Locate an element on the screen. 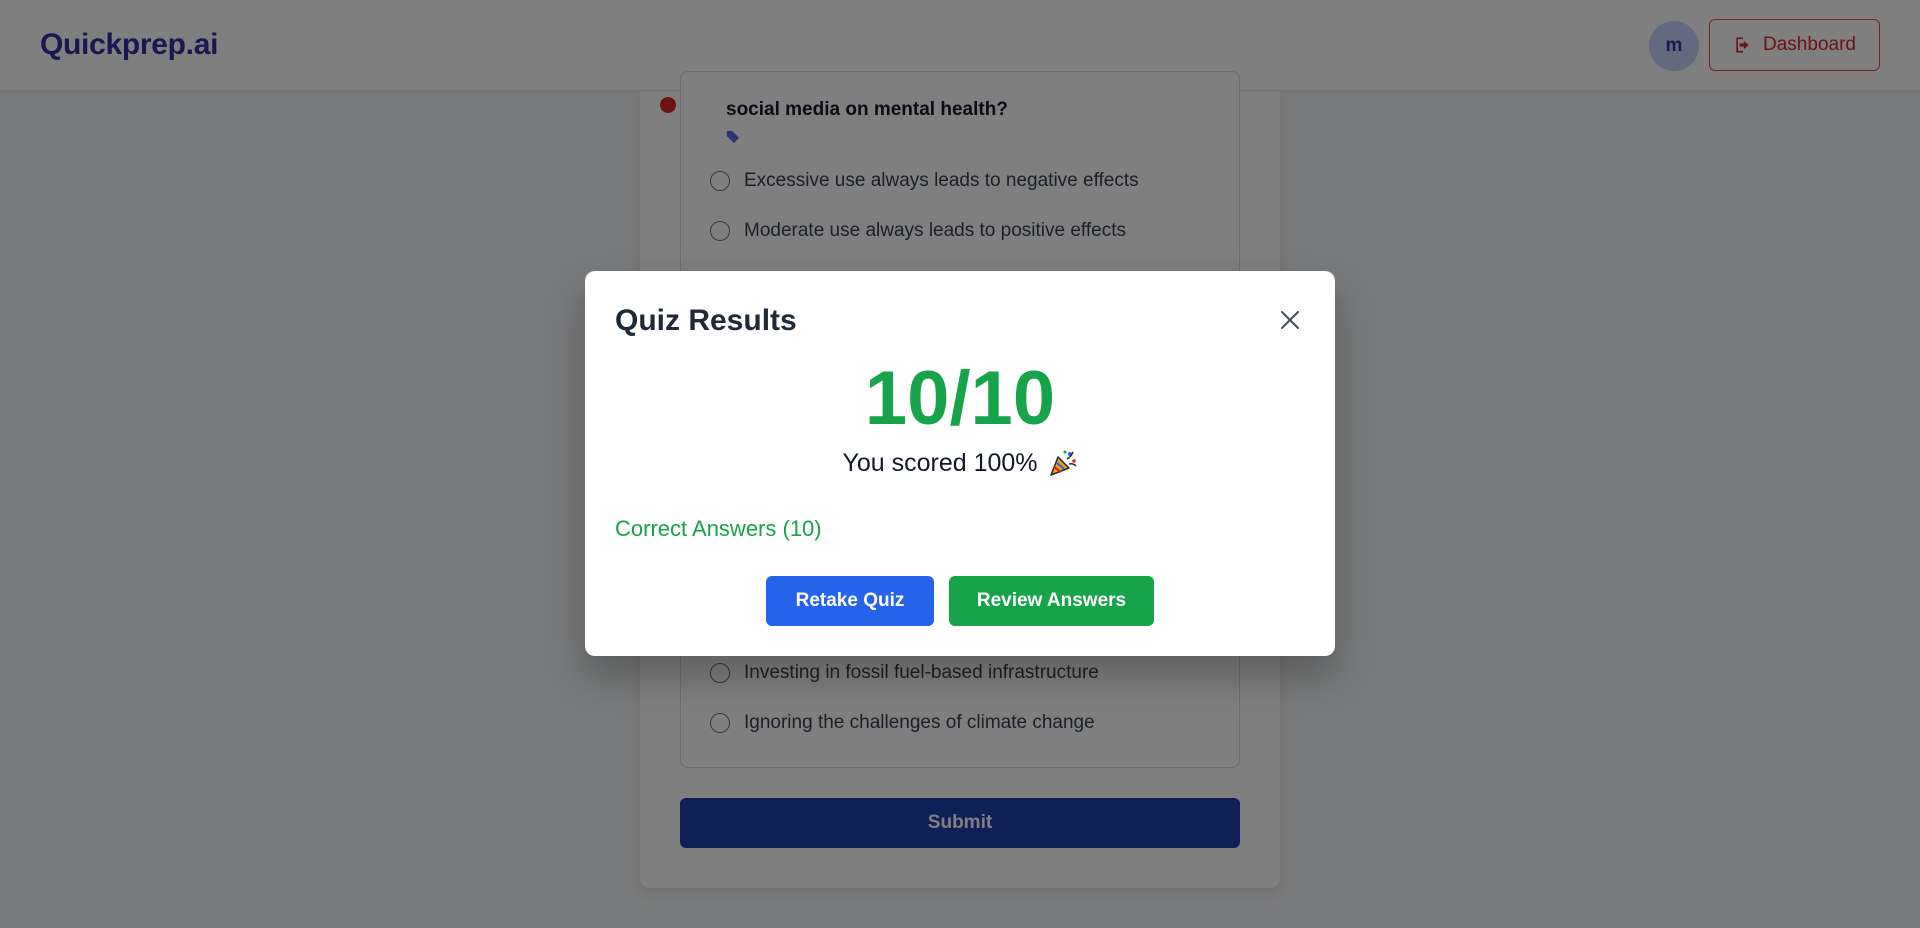 This screenshot has height=928, width=1920. review-answers-button: Review Answers is located at coordinates (1051, 601).